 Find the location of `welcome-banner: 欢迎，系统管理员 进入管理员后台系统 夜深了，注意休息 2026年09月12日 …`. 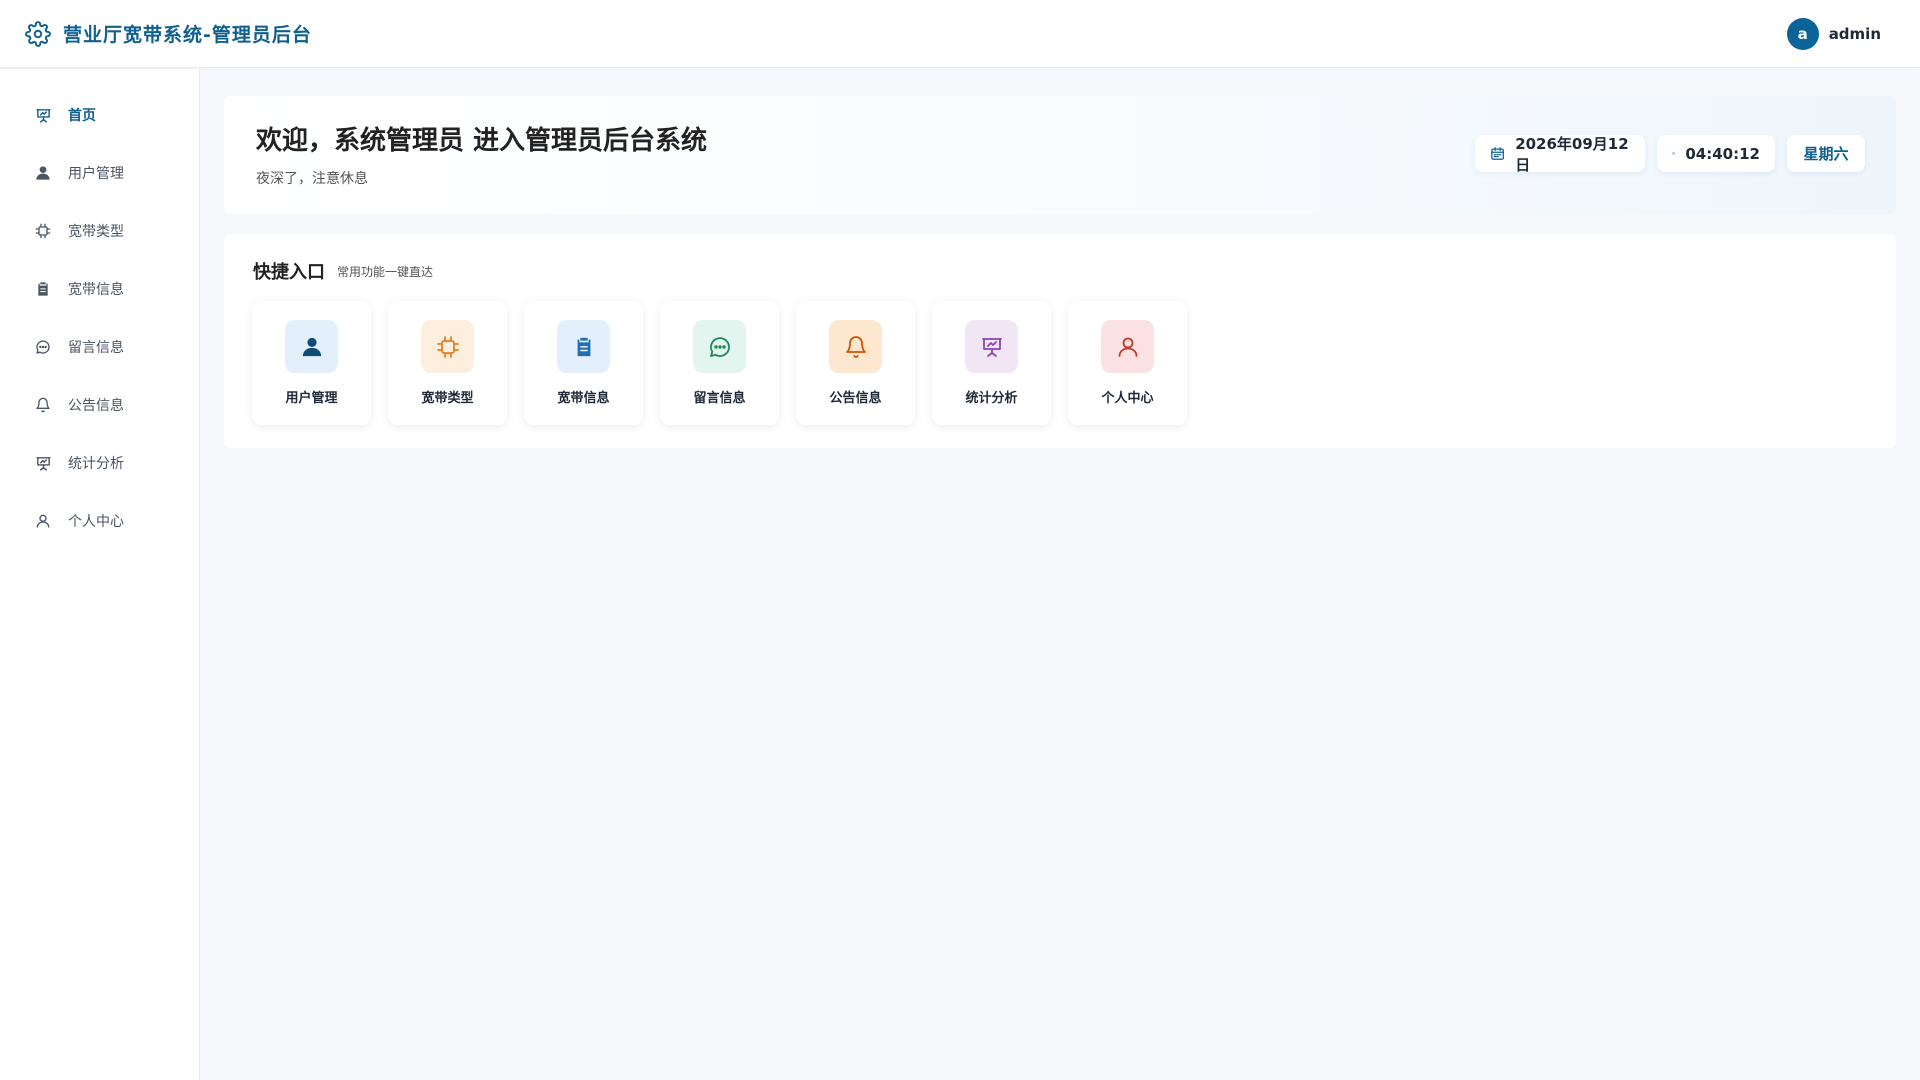

welcome-banner: 欢迎，系统管理员 进入管理员后台系统 夜深了，注意休息 2026年09月12日 … is located at coordinates (1060, 155).